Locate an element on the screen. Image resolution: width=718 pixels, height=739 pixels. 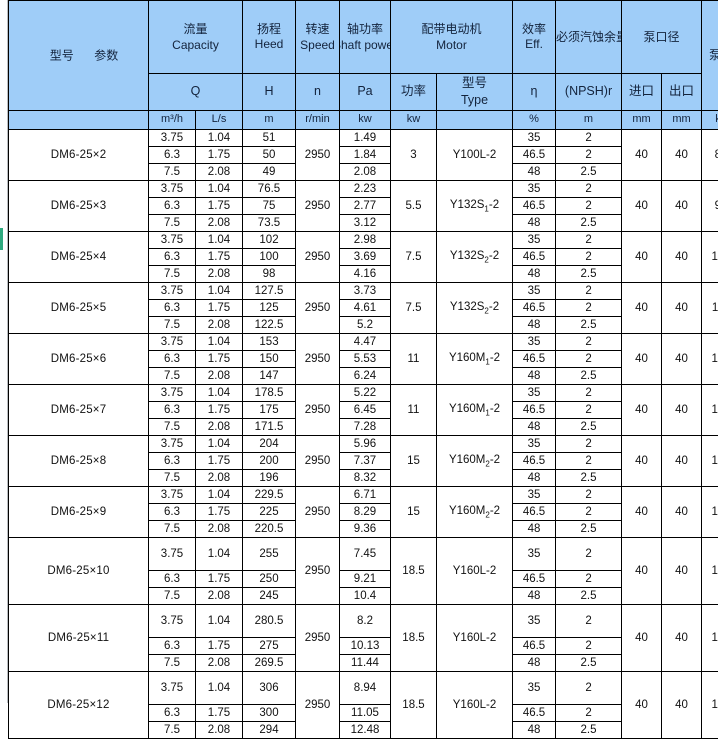
cell-shaft-power: 7.45 is located at coordinates (365, 554).